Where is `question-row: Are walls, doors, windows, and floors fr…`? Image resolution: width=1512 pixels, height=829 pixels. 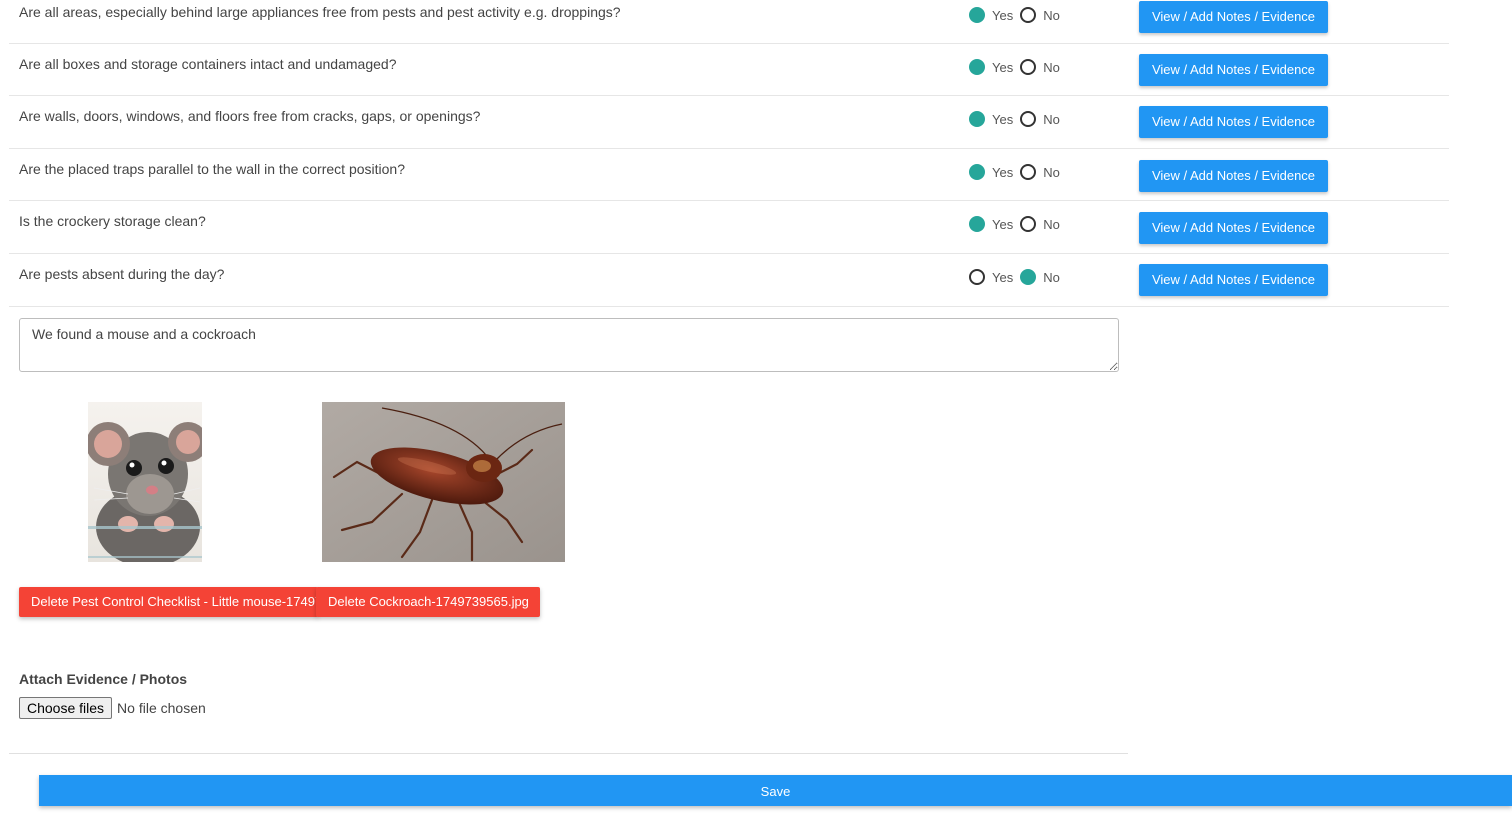
question-row: Are walls, doors, windows, and floors fr… is located at coordinates (729, 122).